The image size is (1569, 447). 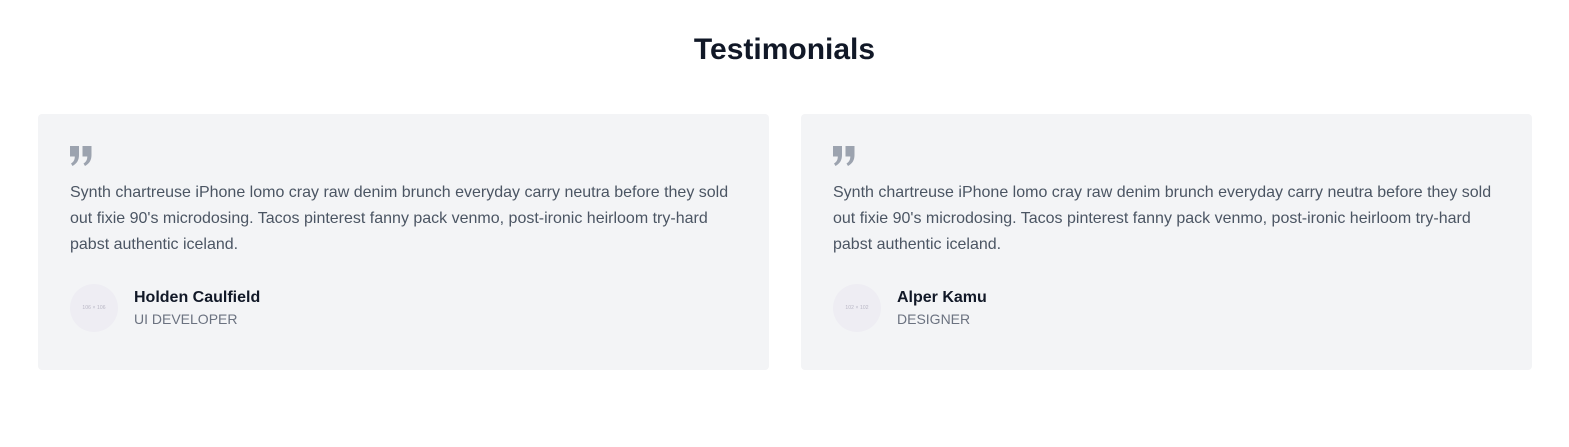 I want to click on avatar-placeholder-text: 102 × 102, so click(x=857, y=308).